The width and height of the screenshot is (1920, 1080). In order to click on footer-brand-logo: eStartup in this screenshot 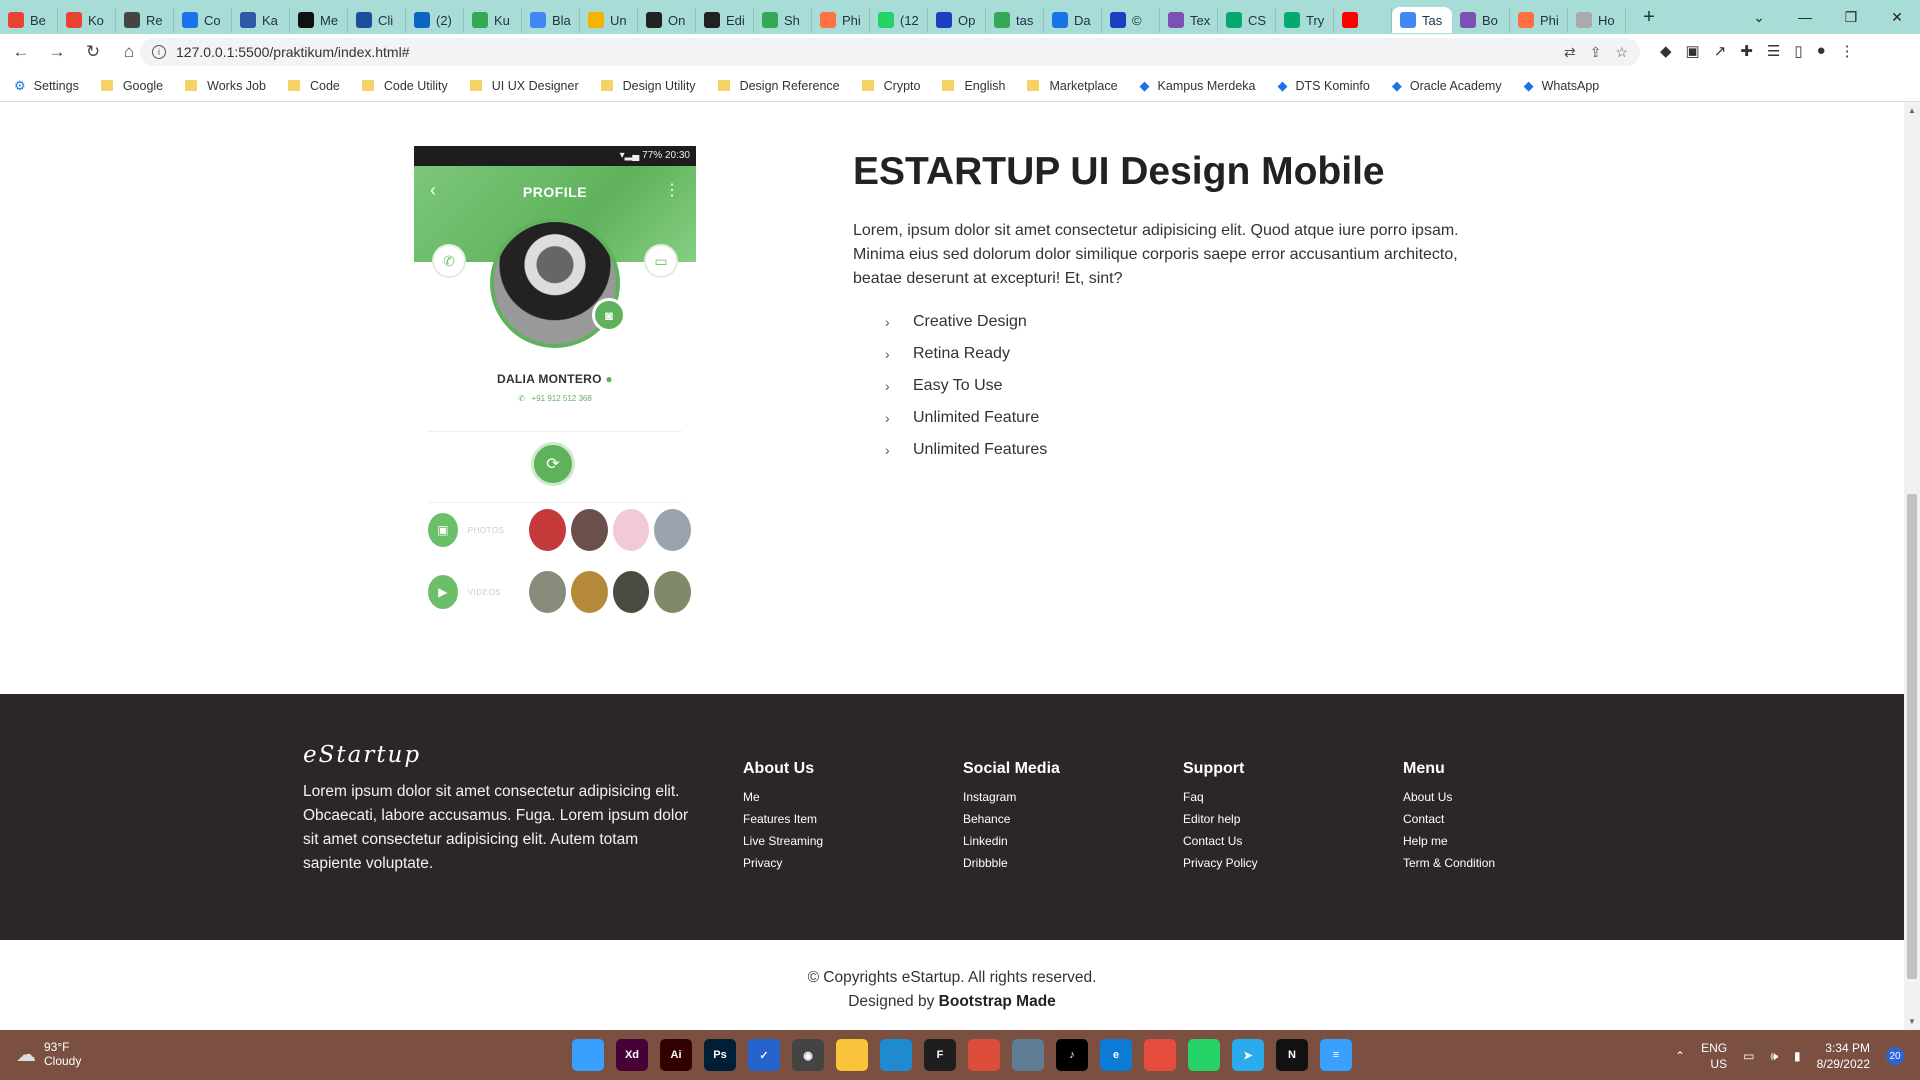, I will do `click(362, 755)`.